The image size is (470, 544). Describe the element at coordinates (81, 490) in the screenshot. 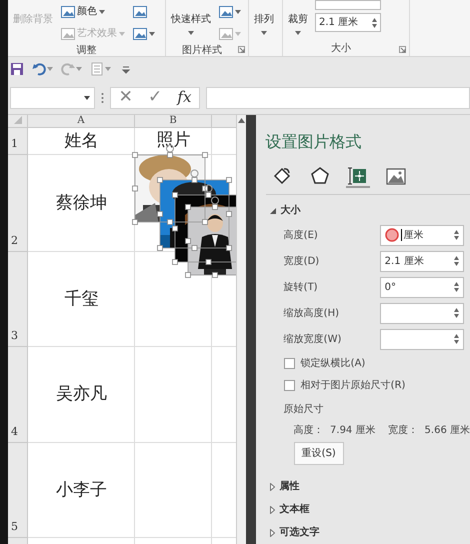

I see `table-cell-text: 小李子` at that location.